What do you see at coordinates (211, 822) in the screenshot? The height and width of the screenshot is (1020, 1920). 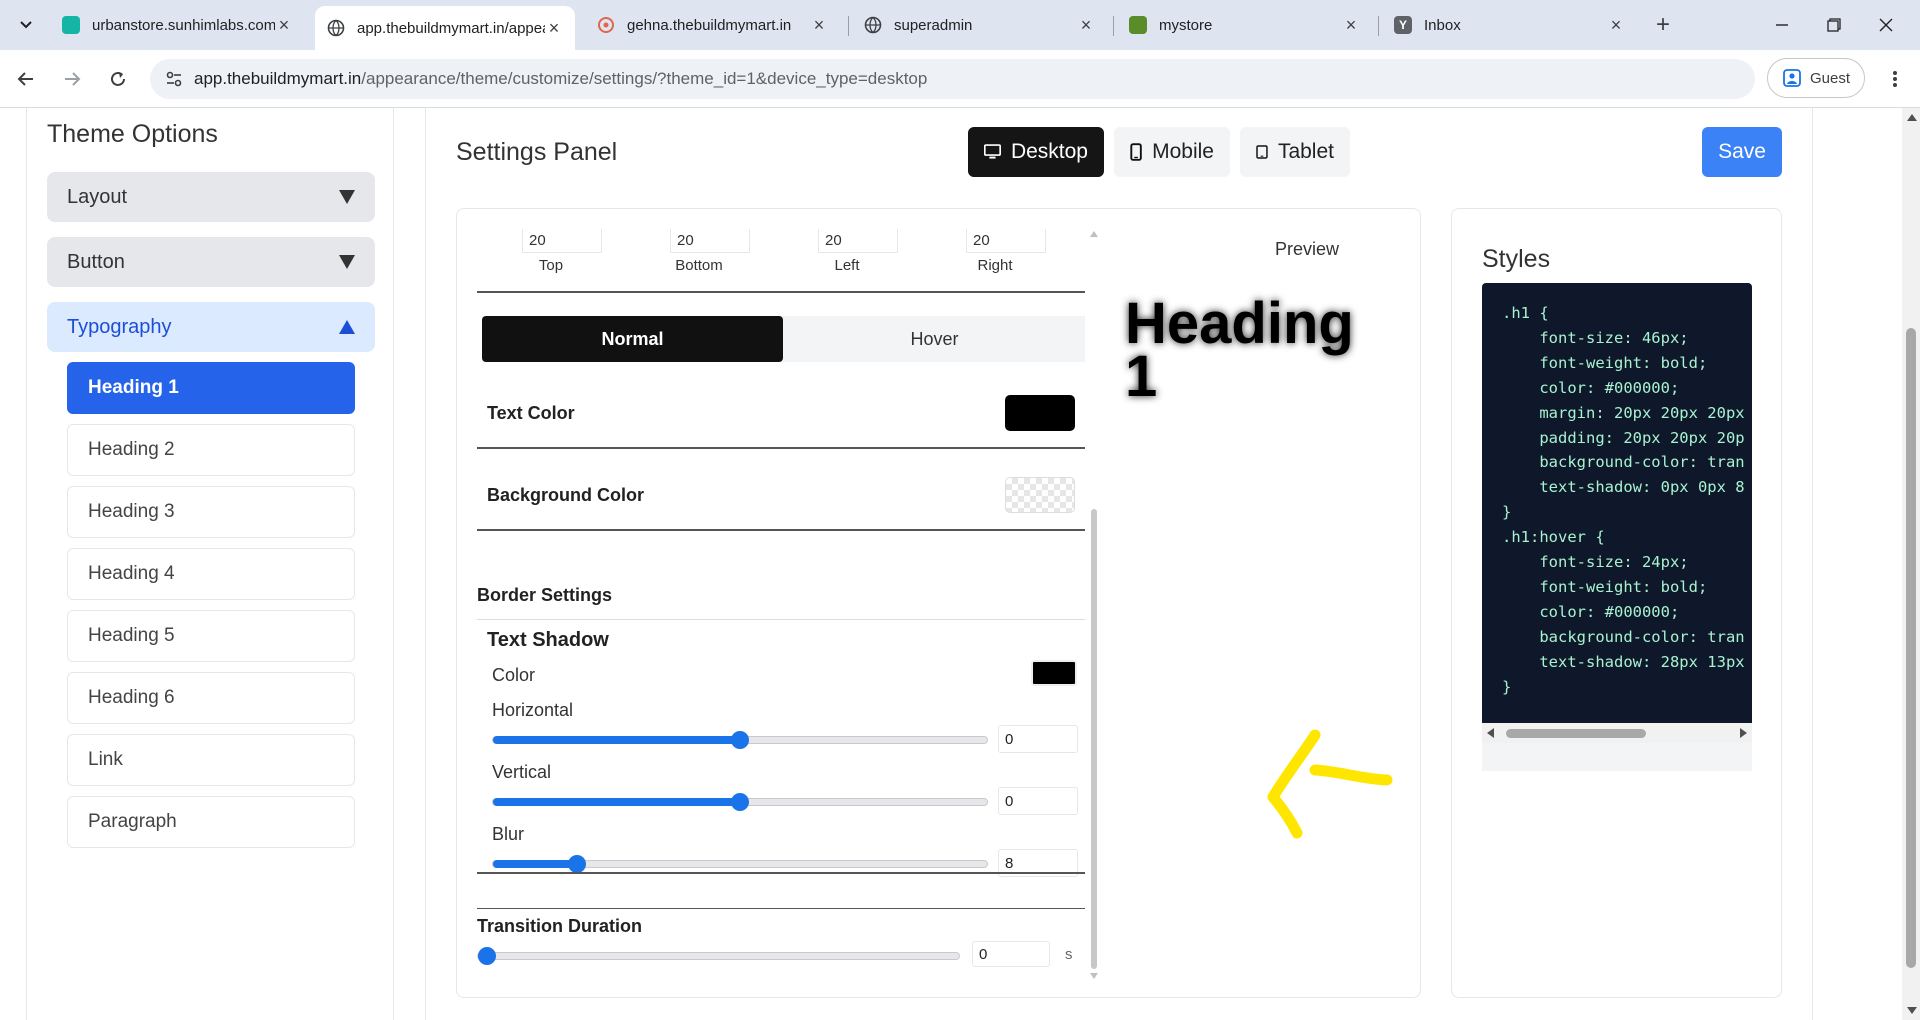 I see `typography-item-paragraph: Paragraph` at bounding box center [211, 822].